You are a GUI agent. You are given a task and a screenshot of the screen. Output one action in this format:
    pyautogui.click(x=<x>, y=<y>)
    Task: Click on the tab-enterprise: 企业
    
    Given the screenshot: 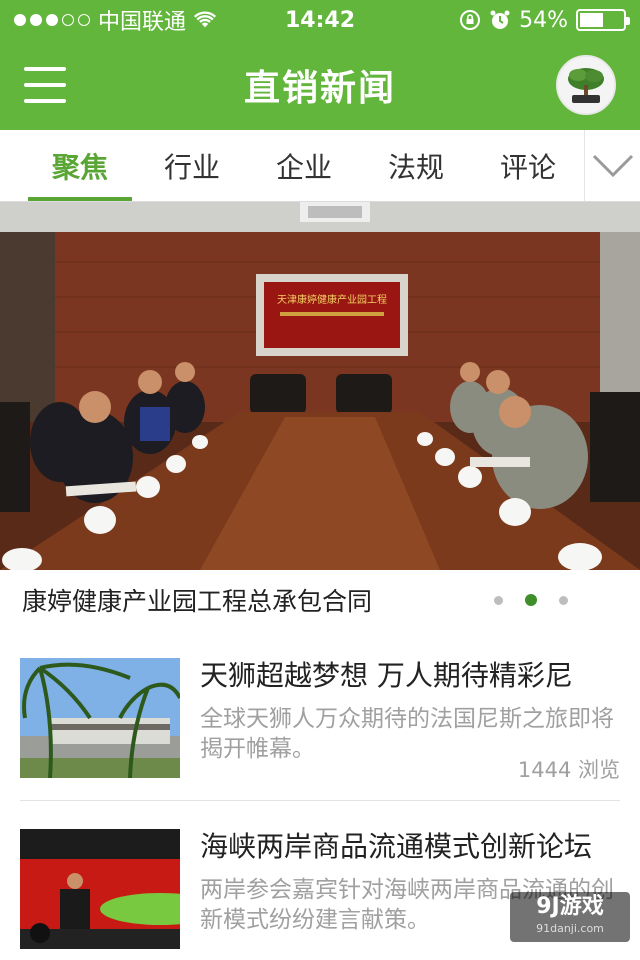 What is the action you would take?
    pyautogui.click(x=304, y=165)
    